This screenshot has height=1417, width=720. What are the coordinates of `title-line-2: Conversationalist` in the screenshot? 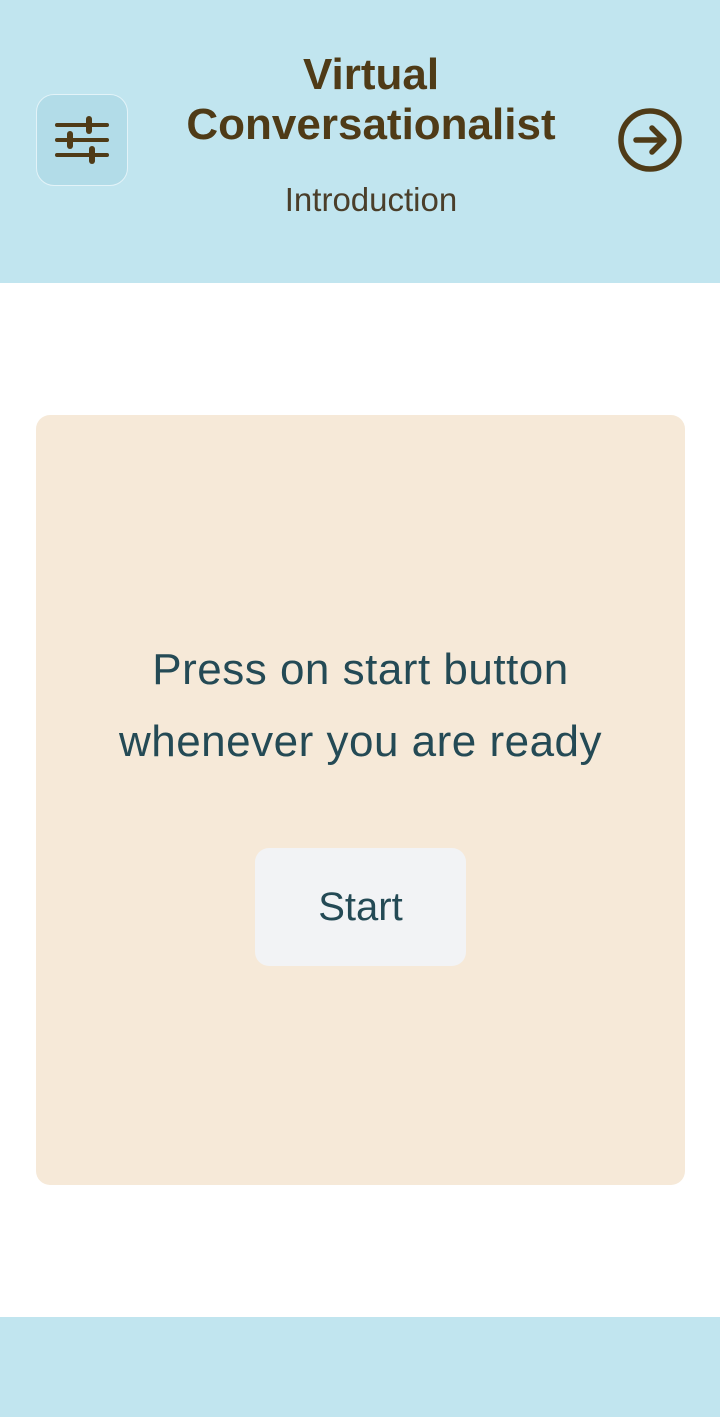 It's located at (371, 124).